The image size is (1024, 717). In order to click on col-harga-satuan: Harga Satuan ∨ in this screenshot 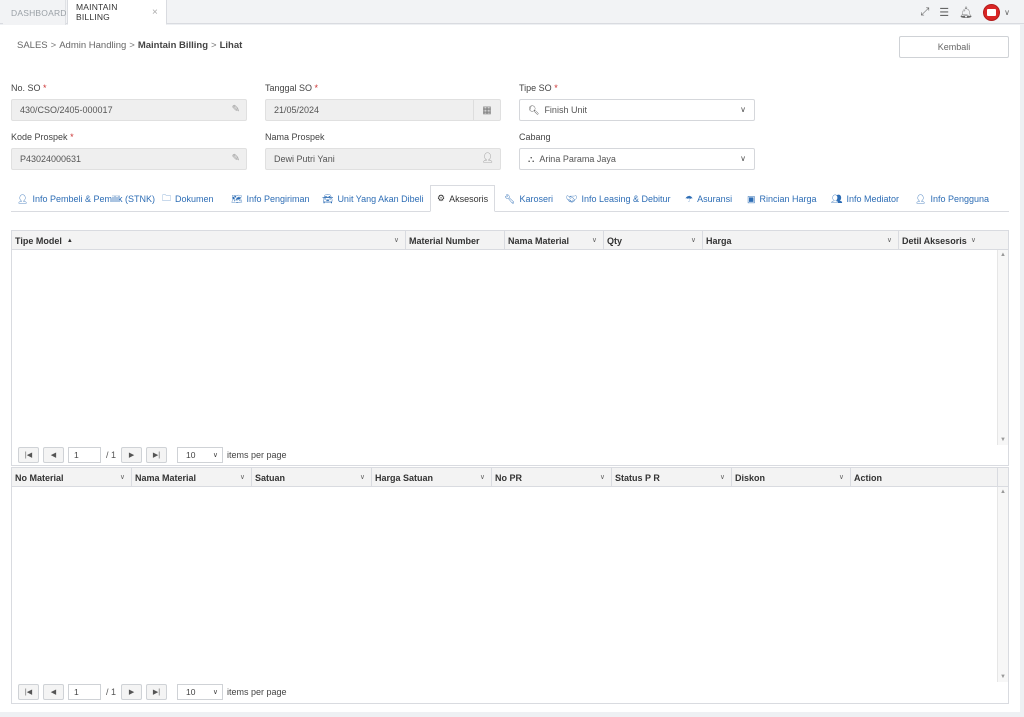, I will do `click(432, 477)`.